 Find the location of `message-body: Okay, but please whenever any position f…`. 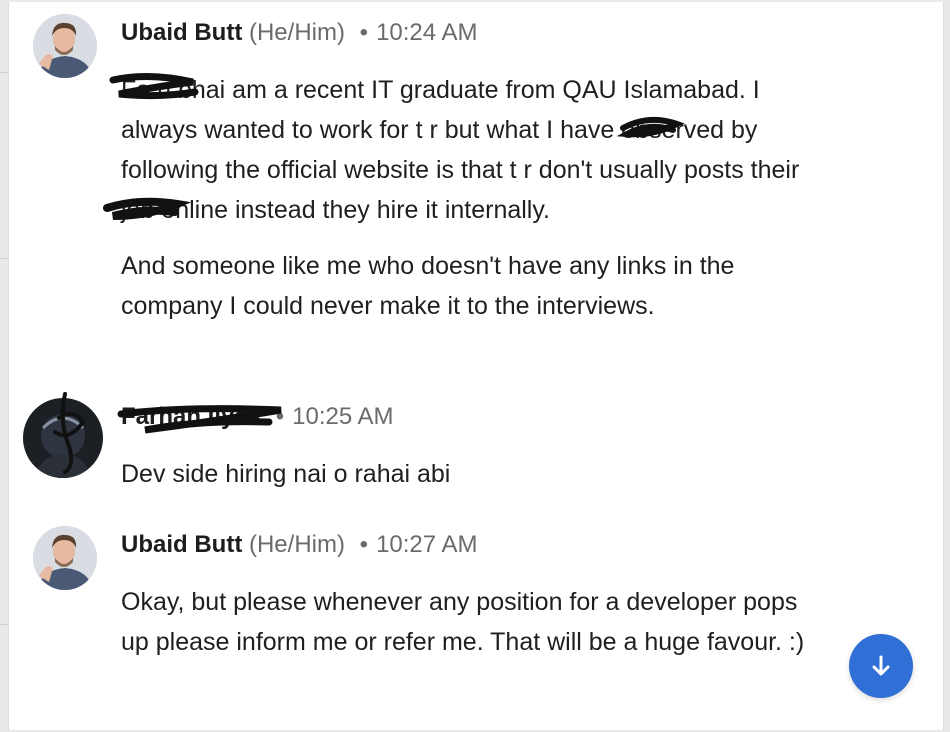

message-body: Okay, but please whenever any position f… is located at coordinates (471, 622).